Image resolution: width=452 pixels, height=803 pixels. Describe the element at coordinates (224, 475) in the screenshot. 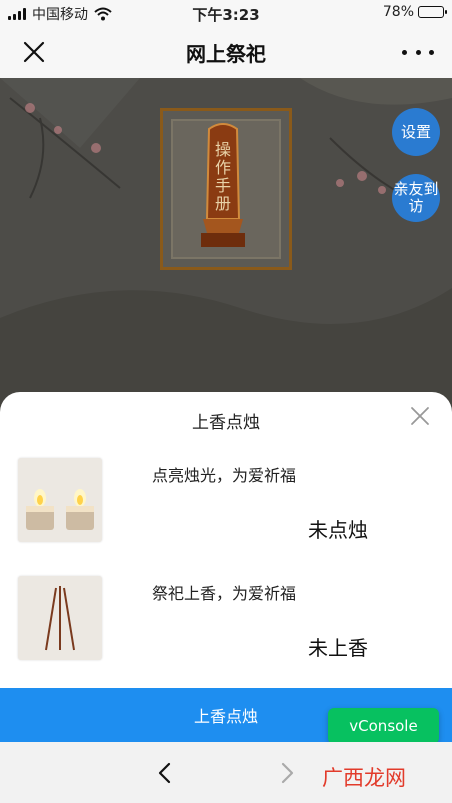

I see `item-label: 点亮烛光，为爱祈福` at that location.